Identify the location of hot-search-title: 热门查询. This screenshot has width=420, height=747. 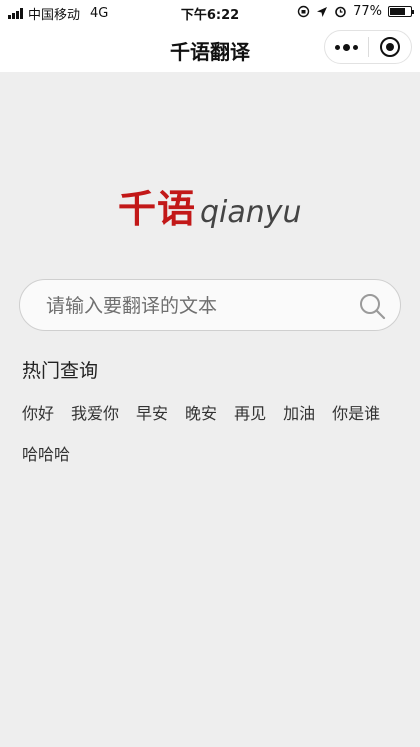
(60, 371).